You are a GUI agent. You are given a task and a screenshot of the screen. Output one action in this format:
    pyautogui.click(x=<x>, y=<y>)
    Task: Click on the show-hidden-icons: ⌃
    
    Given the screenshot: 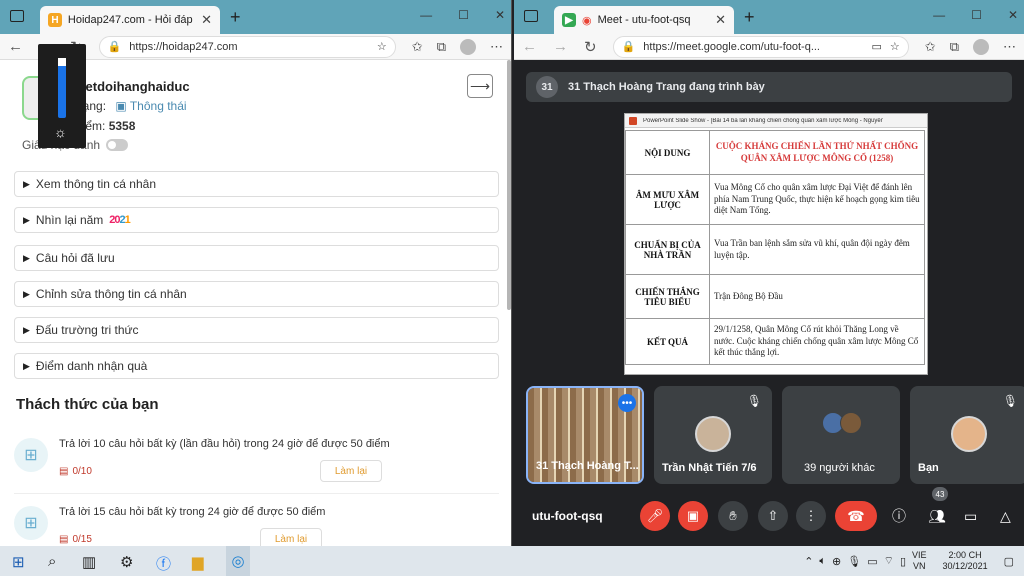 What is the action you would take?
    pyautogui.click(x=808, y=561)
    